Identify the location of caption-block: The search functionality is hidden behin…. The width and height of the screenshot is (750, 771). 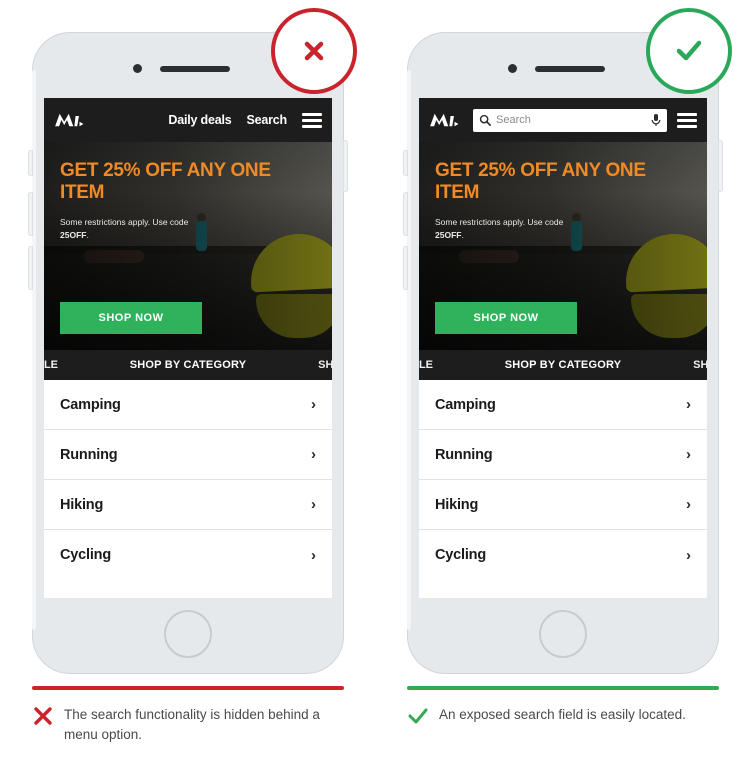
(188, 715).